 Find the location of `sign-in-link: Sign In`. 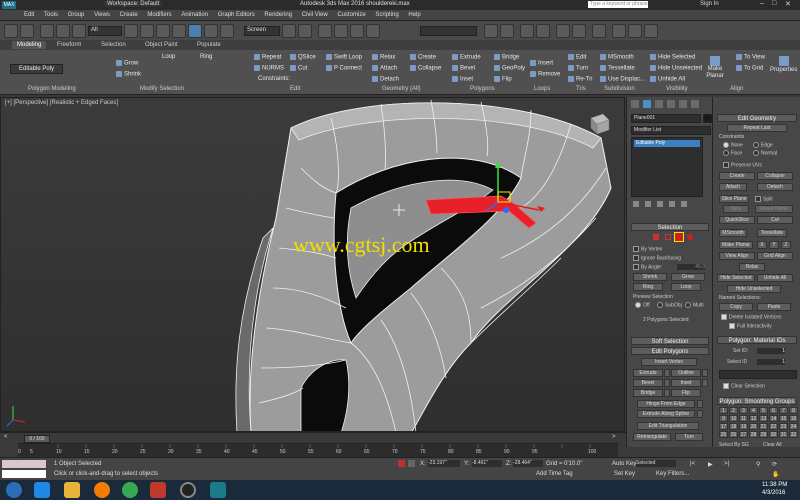

sign-in-link: Sign In is located at coordinates (709, 4).